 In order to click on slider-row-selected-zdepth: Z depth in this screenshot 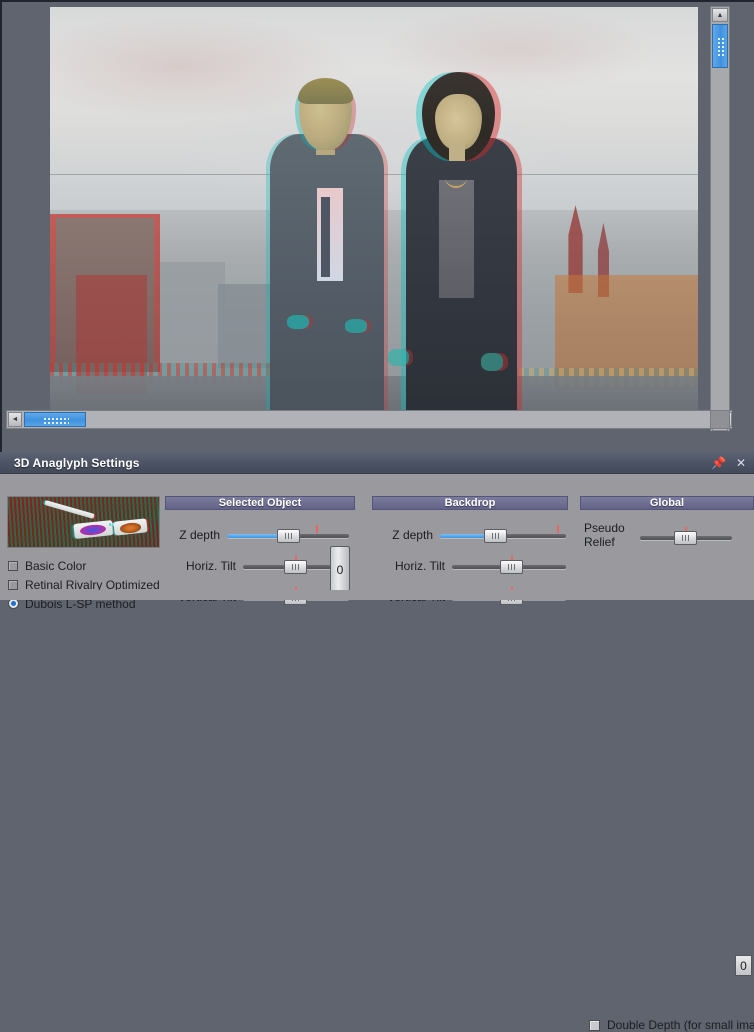, I will do `click(257, 534)`.